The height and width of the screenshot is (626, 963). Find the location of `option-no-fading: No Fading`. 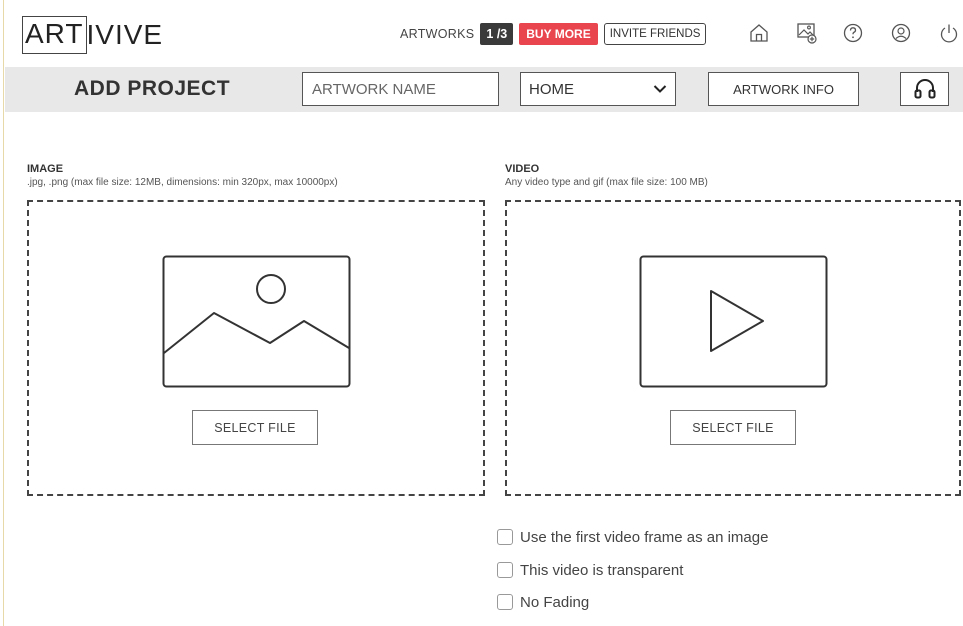

option-no-fading: No Fading is located at coordinates (543, 602).